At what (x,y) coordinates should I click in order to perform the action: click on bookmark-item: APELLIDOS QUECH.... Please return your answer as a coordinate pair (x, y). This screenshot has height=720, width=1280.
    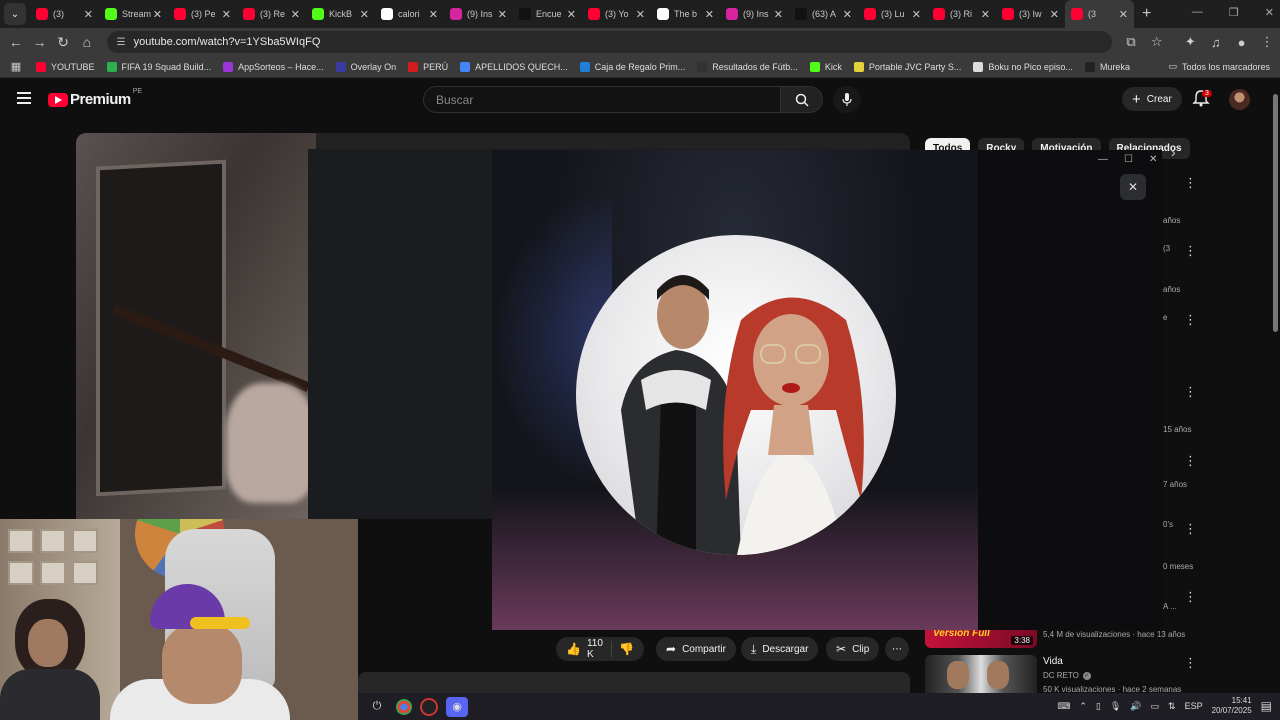
    Looking at the image, I should click on (514, 66).